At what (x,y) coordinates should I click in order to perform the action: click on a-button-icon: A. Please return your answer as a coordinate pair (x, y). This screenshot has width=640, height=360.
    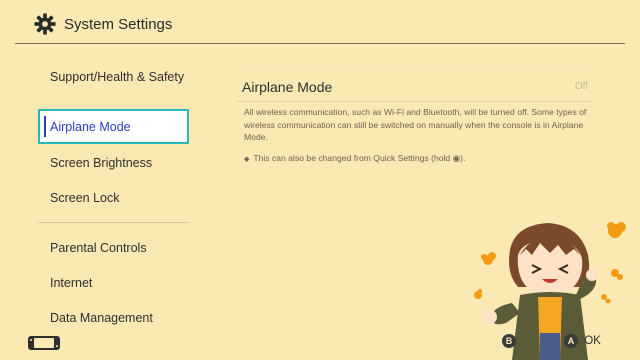
    Looking at the image, I should click on (571, 341).